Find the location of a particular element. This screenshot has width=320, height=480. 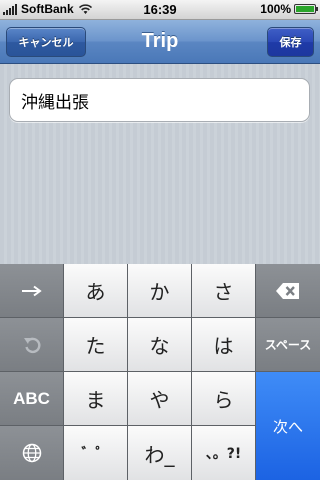

battery-icon is located at coordinates (306, 9).